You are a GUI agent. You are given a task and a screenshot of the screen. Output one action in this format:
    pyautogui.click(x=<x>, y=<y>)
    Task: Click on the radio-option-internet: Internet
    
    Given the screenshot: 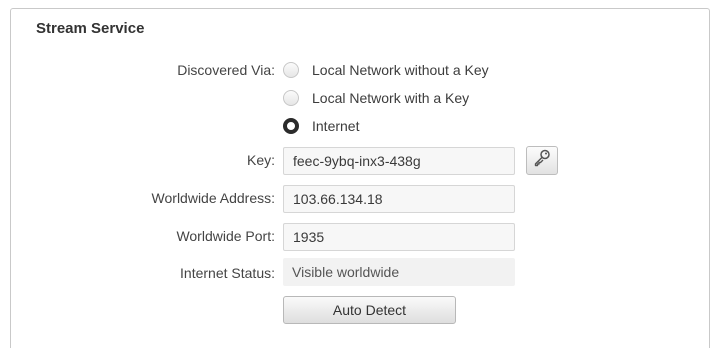 What is the action you would take?
    pyautogui.click(x=321, y=126)
    